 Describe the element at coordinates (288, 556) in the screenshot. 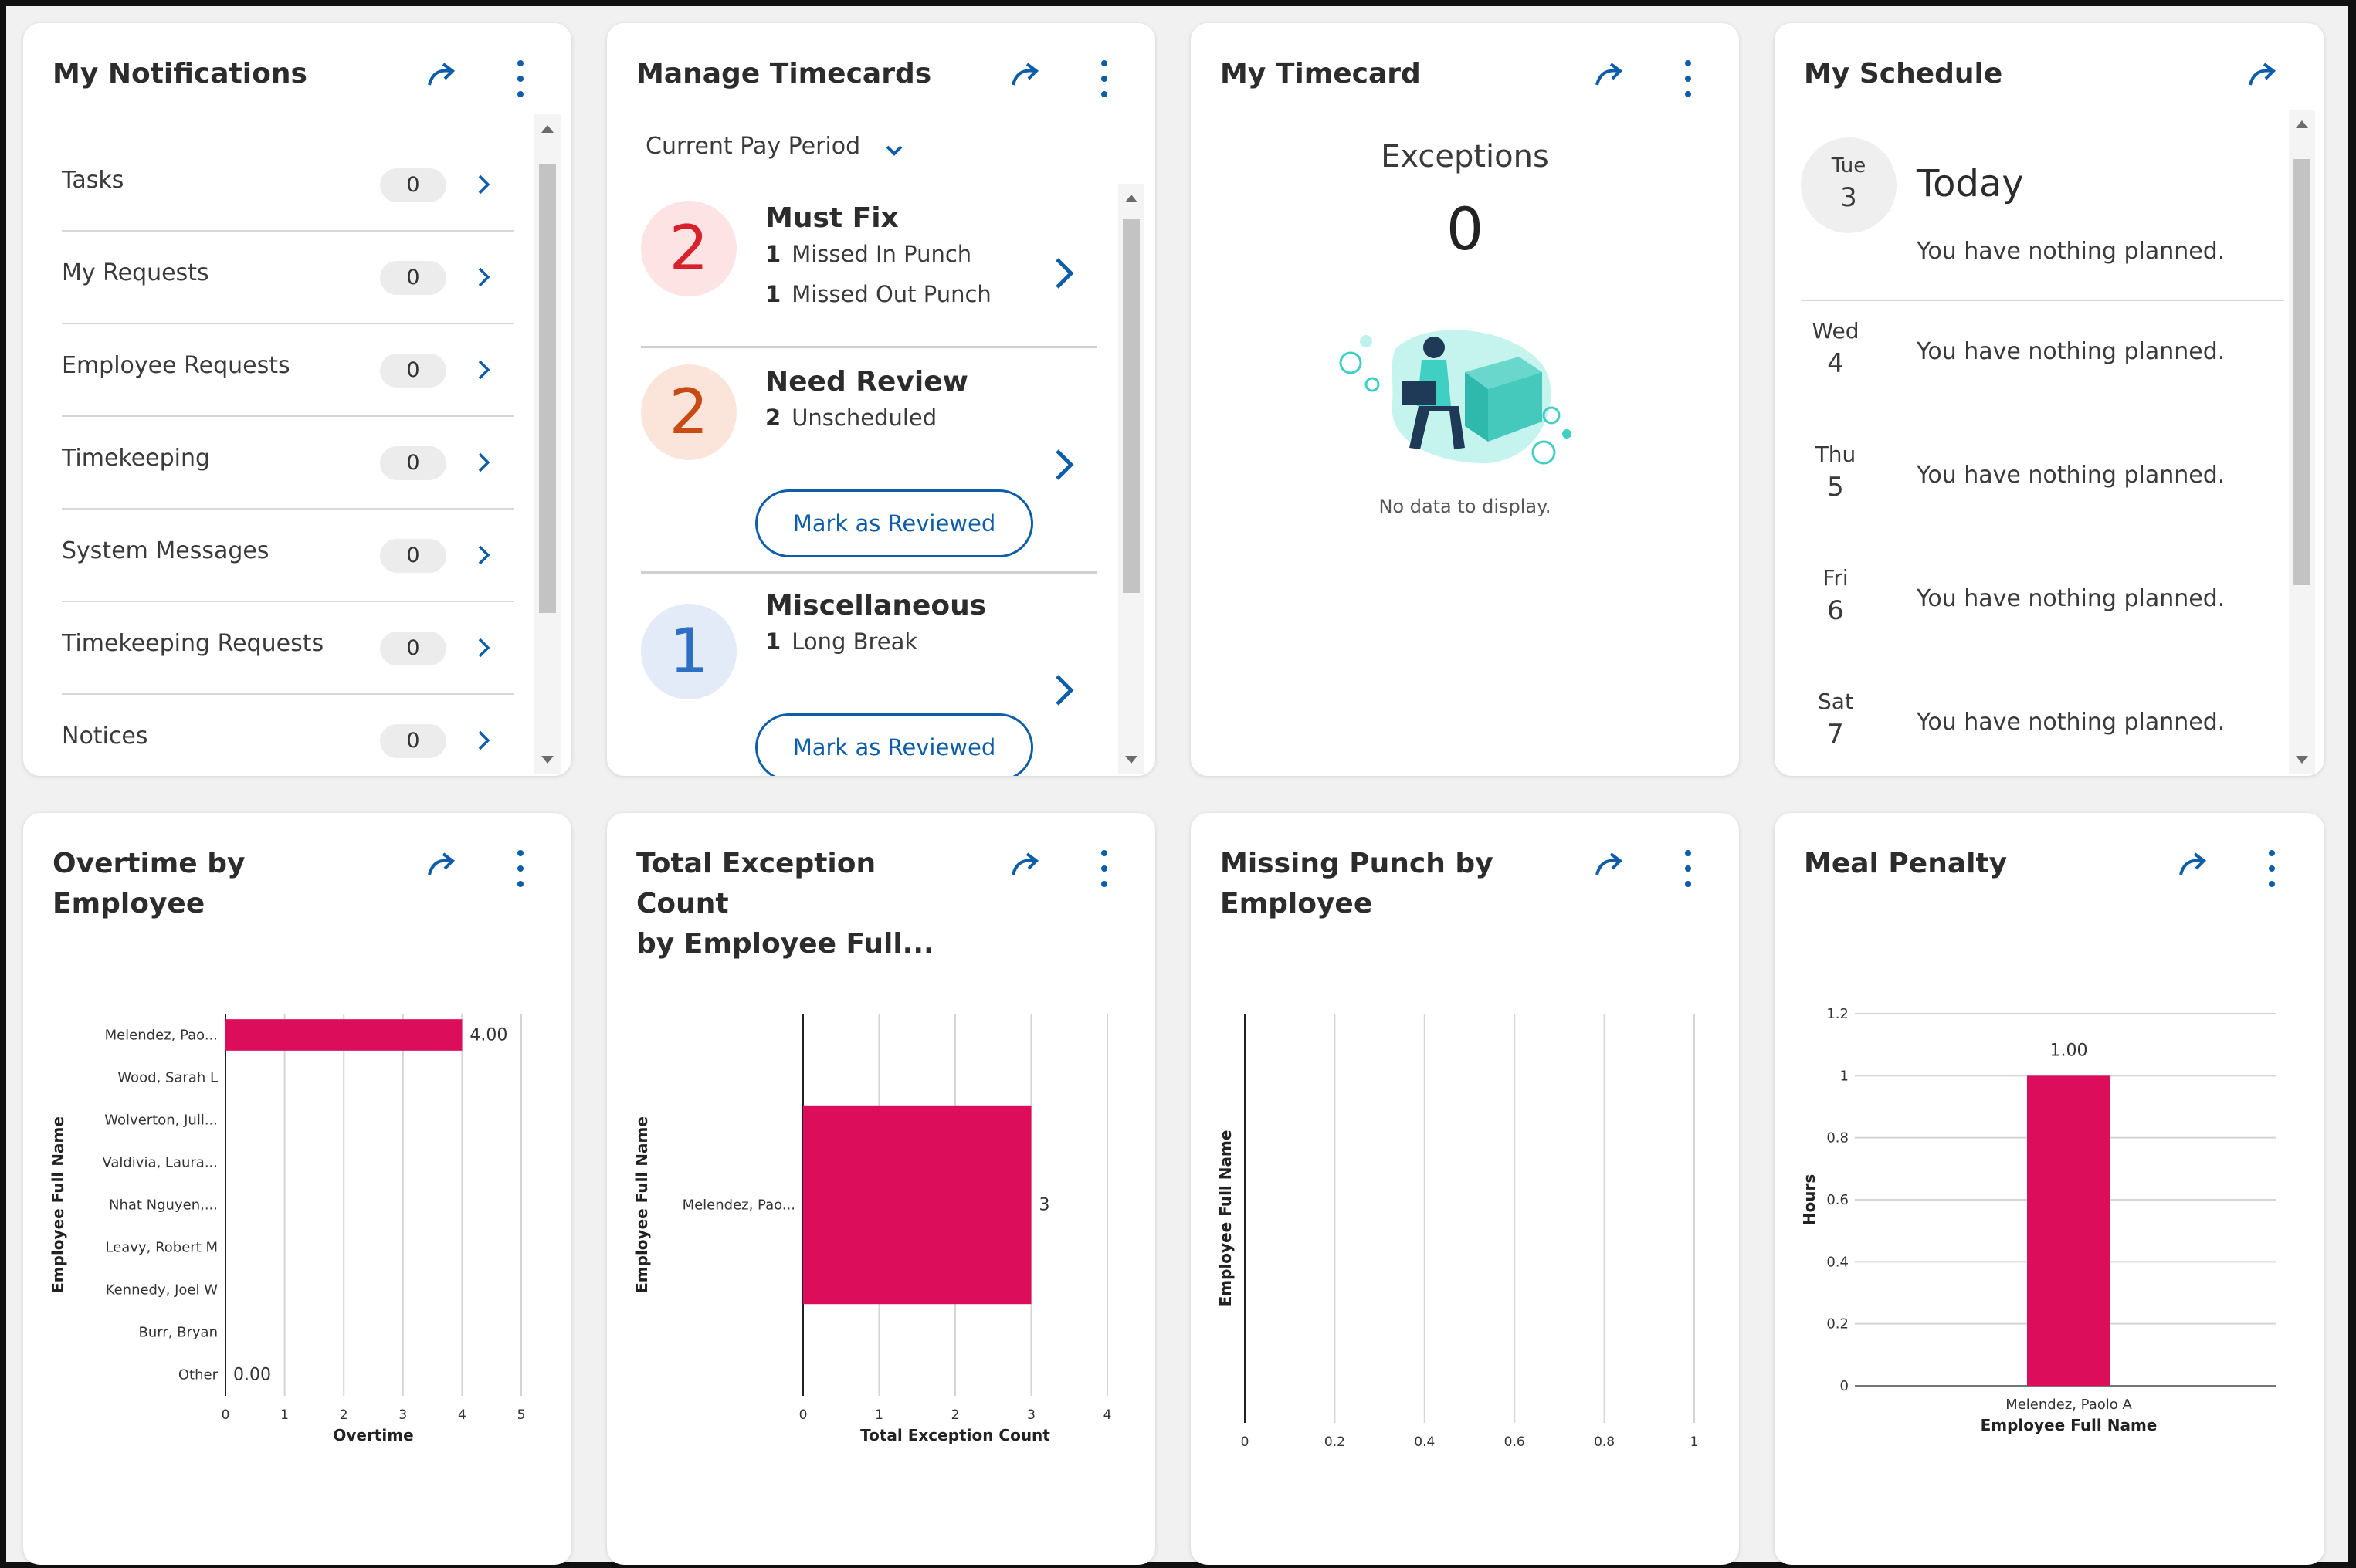

I see `notification-row: System Messages 0` at that location.